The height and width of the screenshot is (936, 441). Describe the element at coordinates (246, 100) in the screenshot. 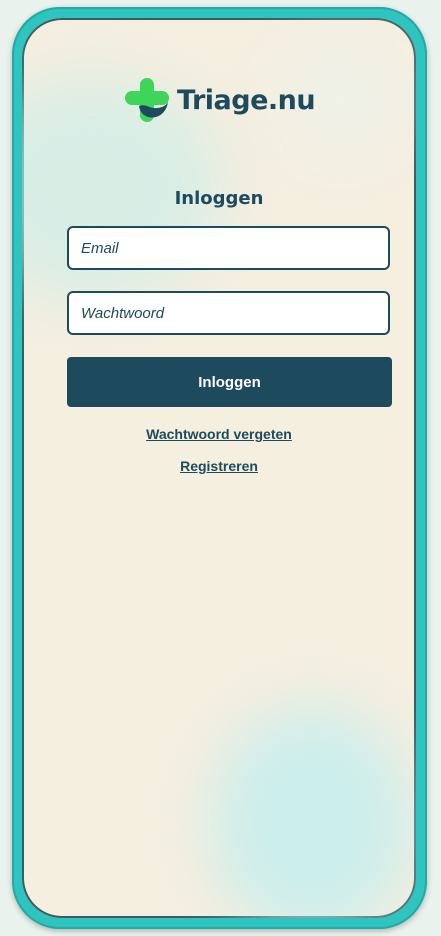

I see `brand-name: Triage.nu` at that location.